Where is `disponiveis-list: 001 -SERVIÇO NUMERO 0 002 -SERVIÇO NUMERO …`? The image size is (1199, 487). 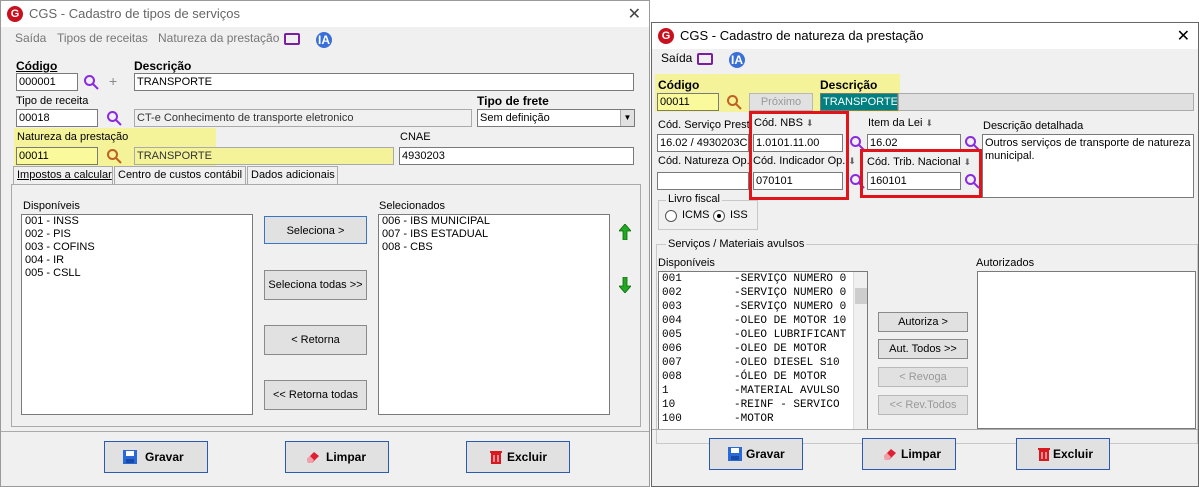
disponiveis-list: 001 -SERVIÇO NUMERO 0 002 -SERVIÇO NUMERO … is located at coordinates (763, 350).